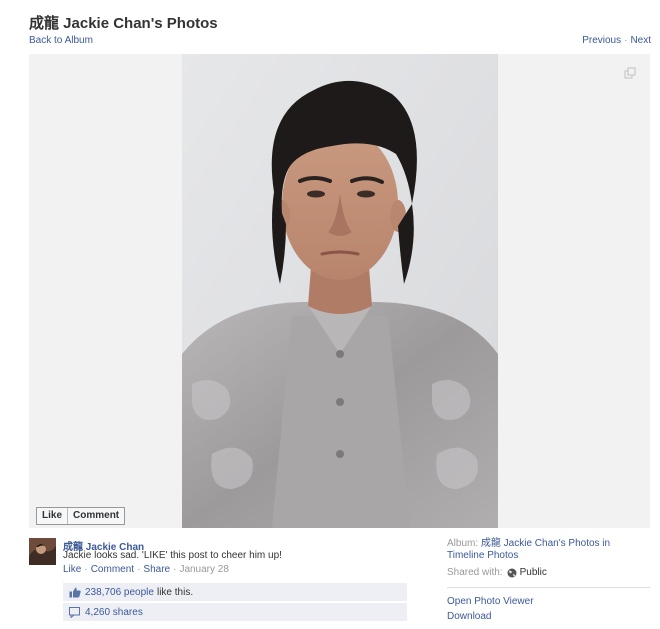 The image size is (660, 629). What do you see at coordinates (52, 516) in the screenshot?
I see `stage-like-button: Like` at bounding box center [52, 516].